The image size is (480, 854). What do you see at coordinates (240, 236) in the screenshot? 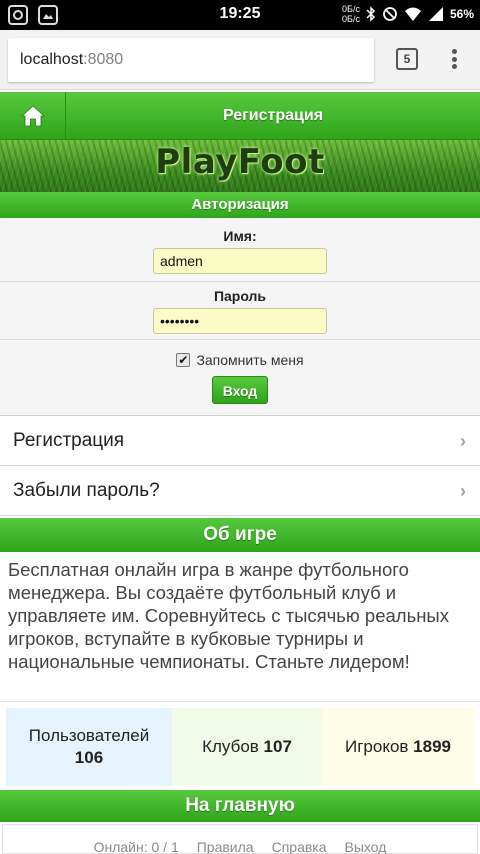
I see `name-label: Имя:` at bounding box center [240, 236].